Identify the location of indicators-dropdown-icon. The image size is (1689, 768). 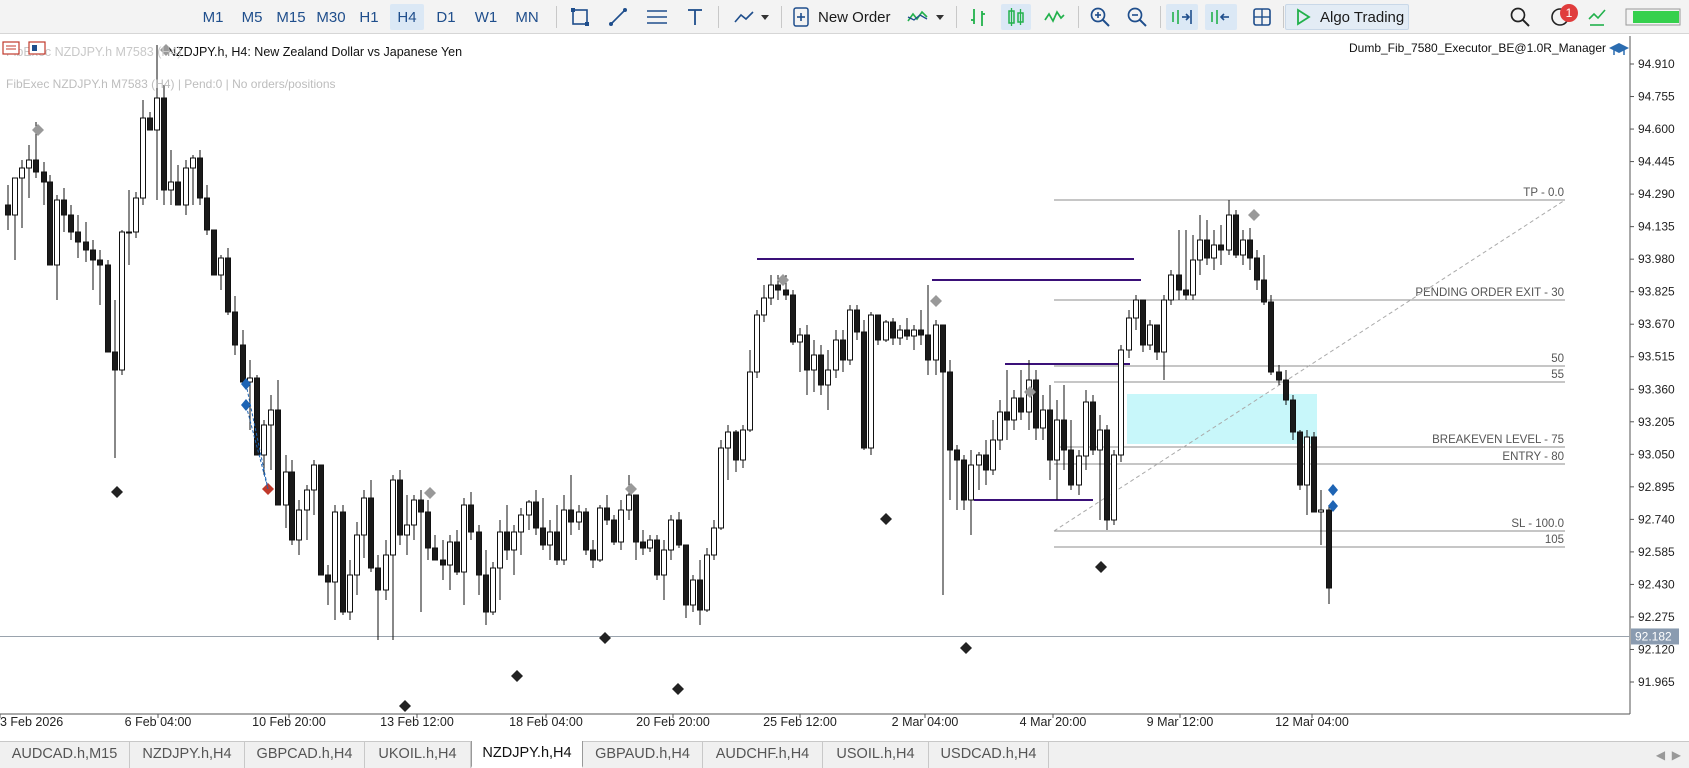
(753, 17).